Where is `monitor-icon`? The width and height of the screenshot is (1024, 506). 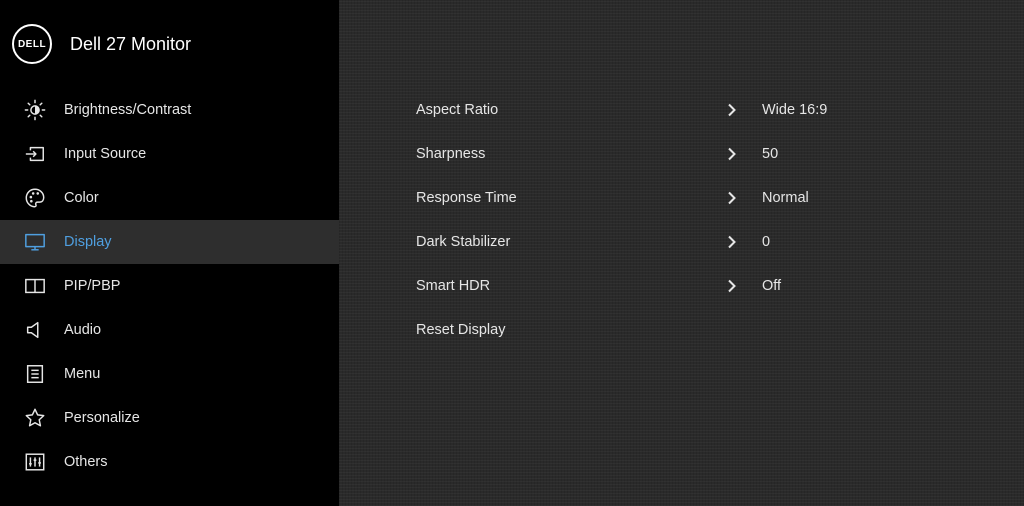 monitor-icon is located at coordinates (35, 242).